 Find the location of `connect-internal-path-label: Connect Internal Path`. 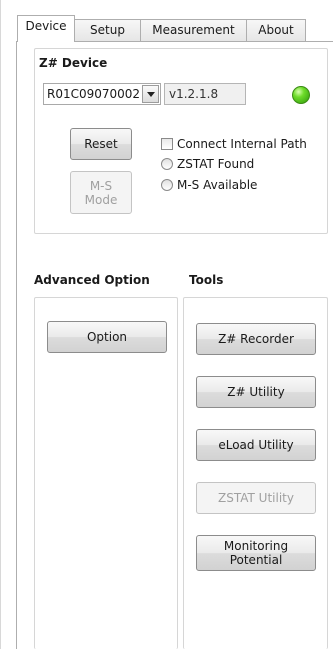

connect-internal-path-label: Connect Internal Path is located at coordinates (242, 144).